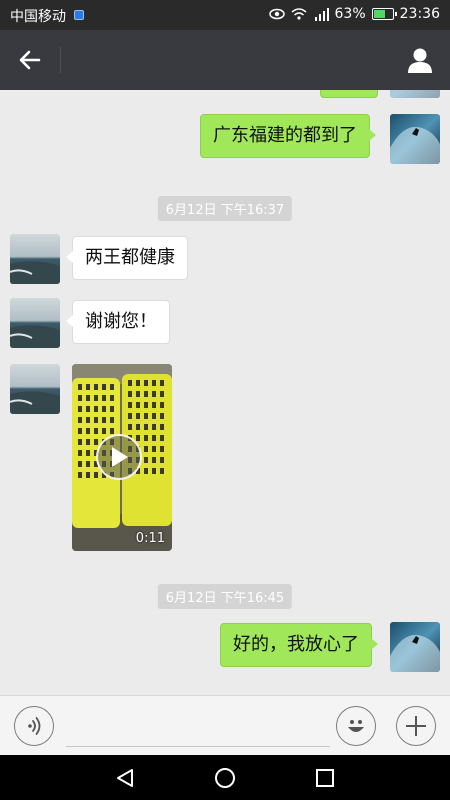  I want to click on plus-icon, so click(416, 726).